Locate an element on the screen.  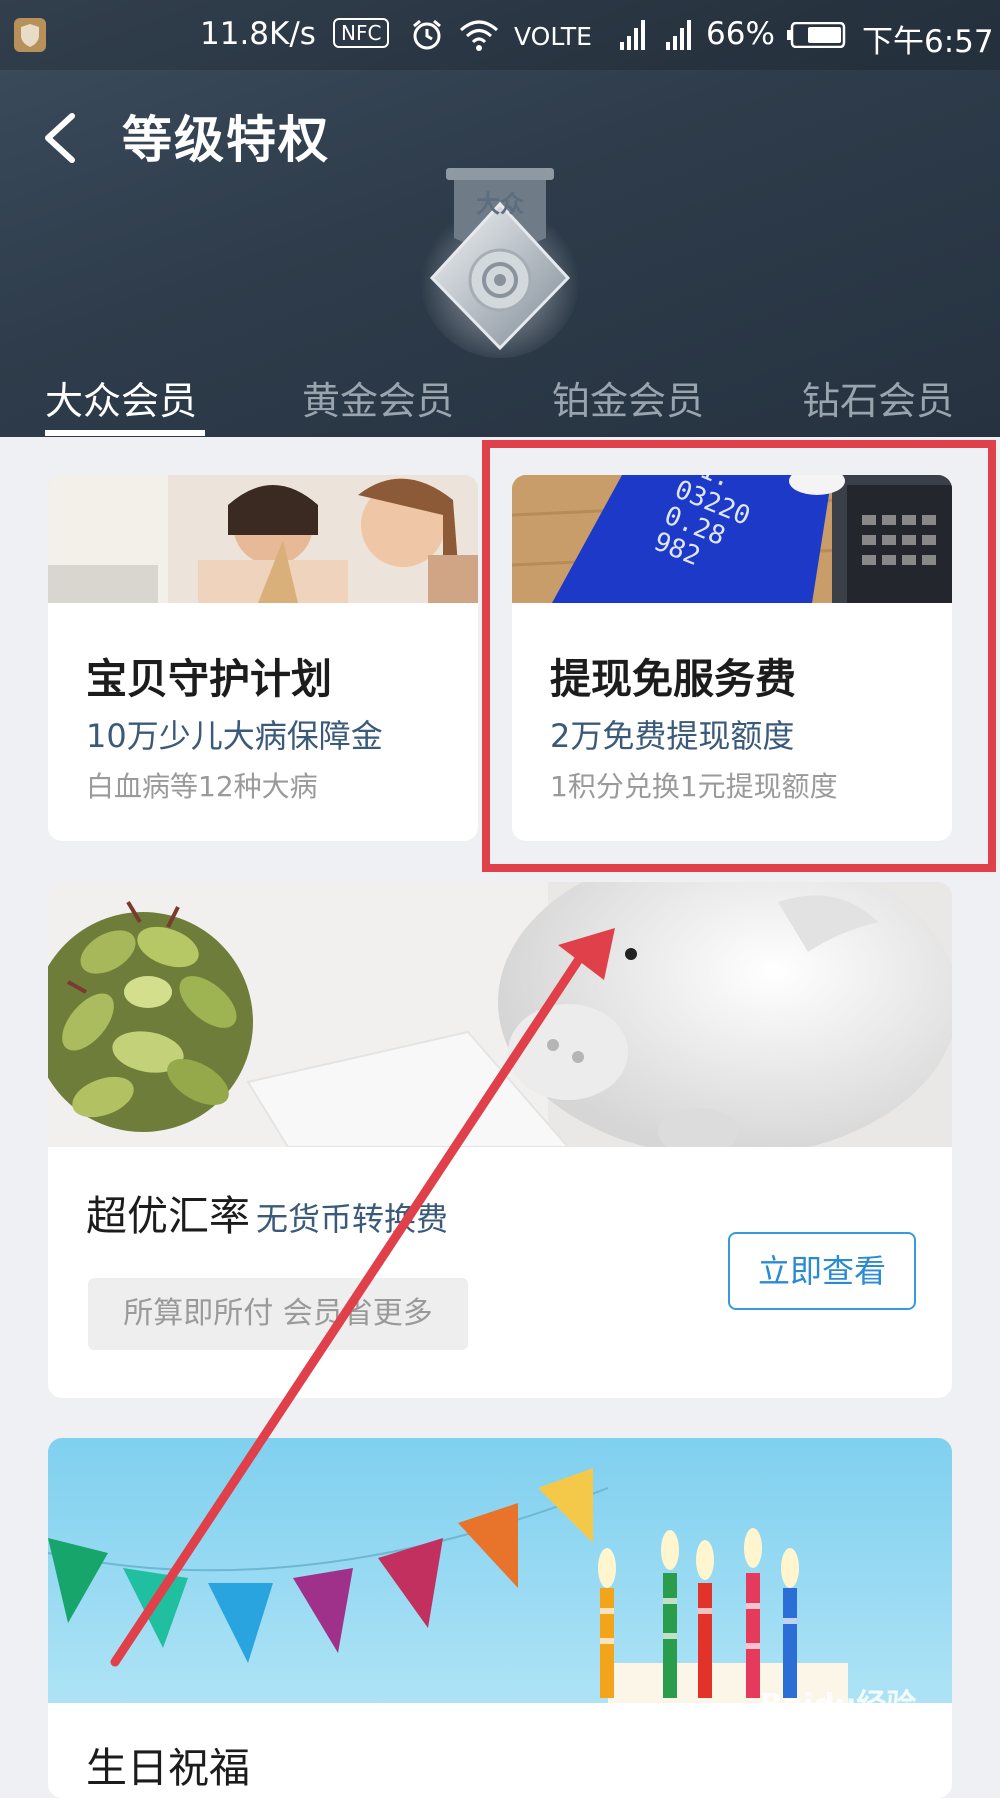
card-subtitle: 10万少儿大病保障金 is located at coordinates (234, 736).